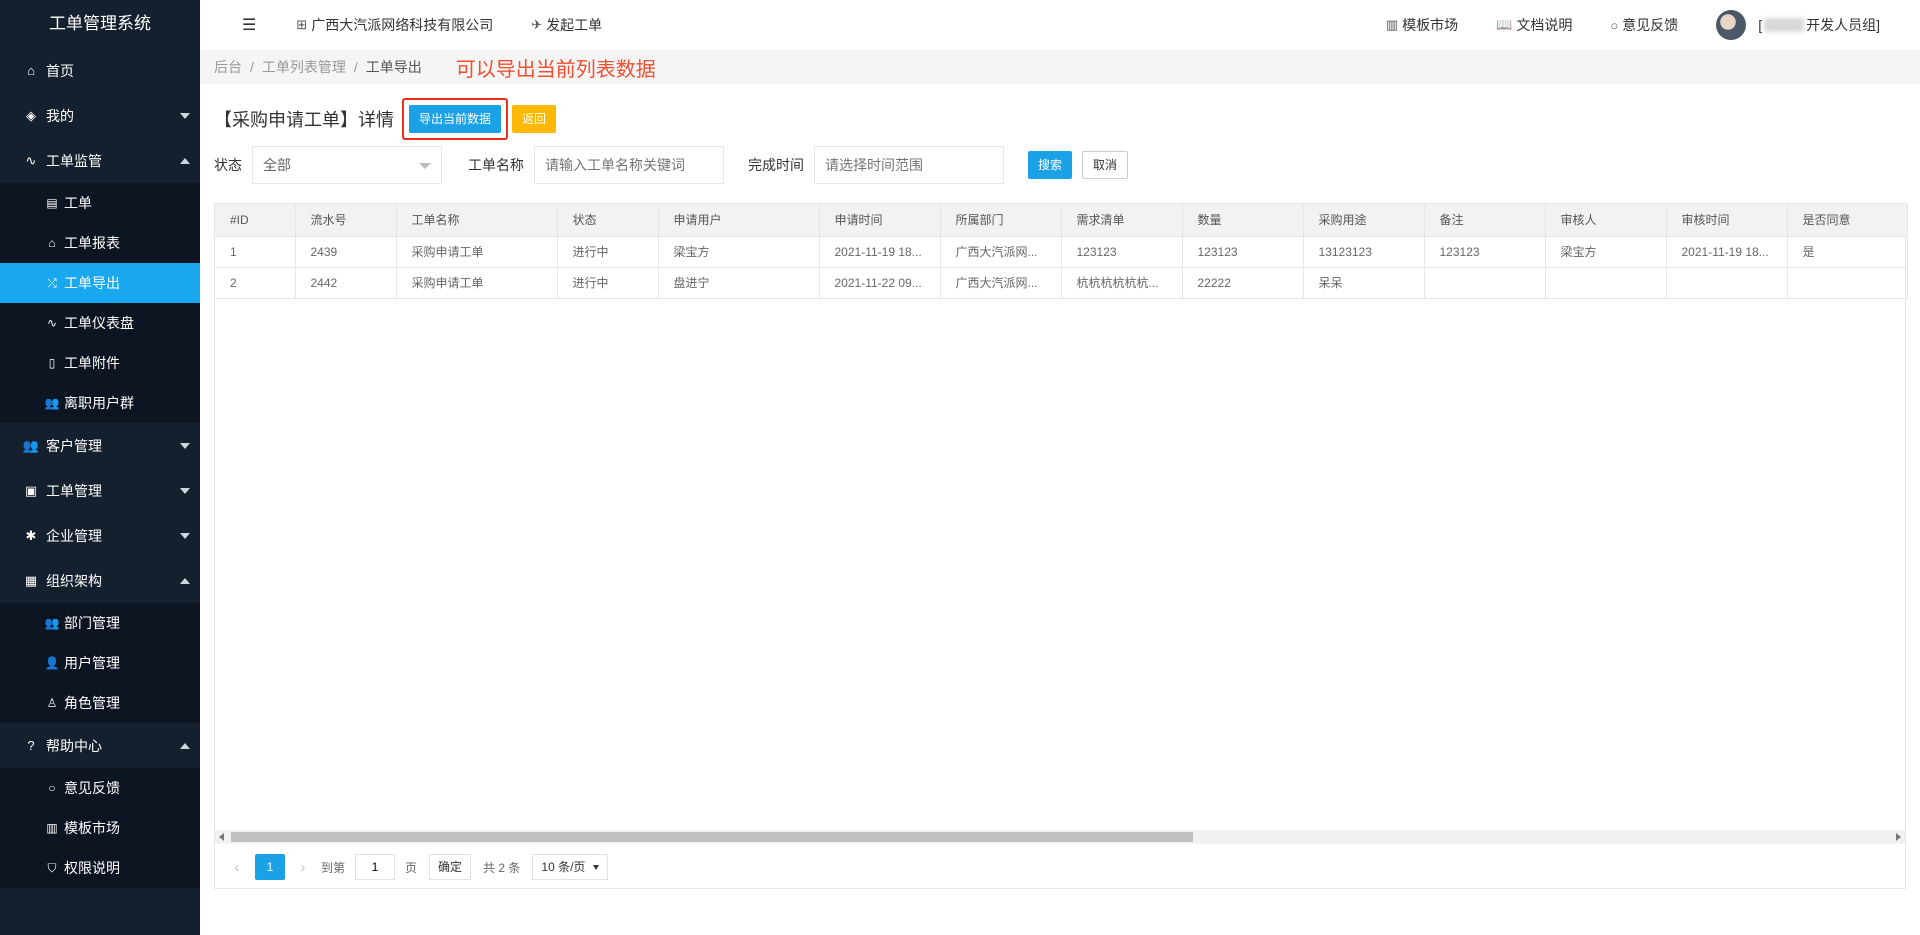 The image size is (1920, 935). Describe the element at coordinates (52, 323) in the screenshot. I see `pulse-icon: ∿` at that location.